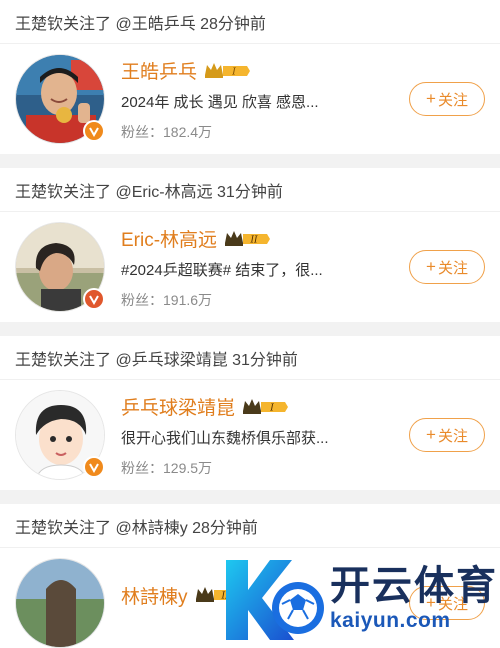 The width and height of the screenshot is (500, 648). I want to click on user-name: Eric-林高远, so click(169, 238).